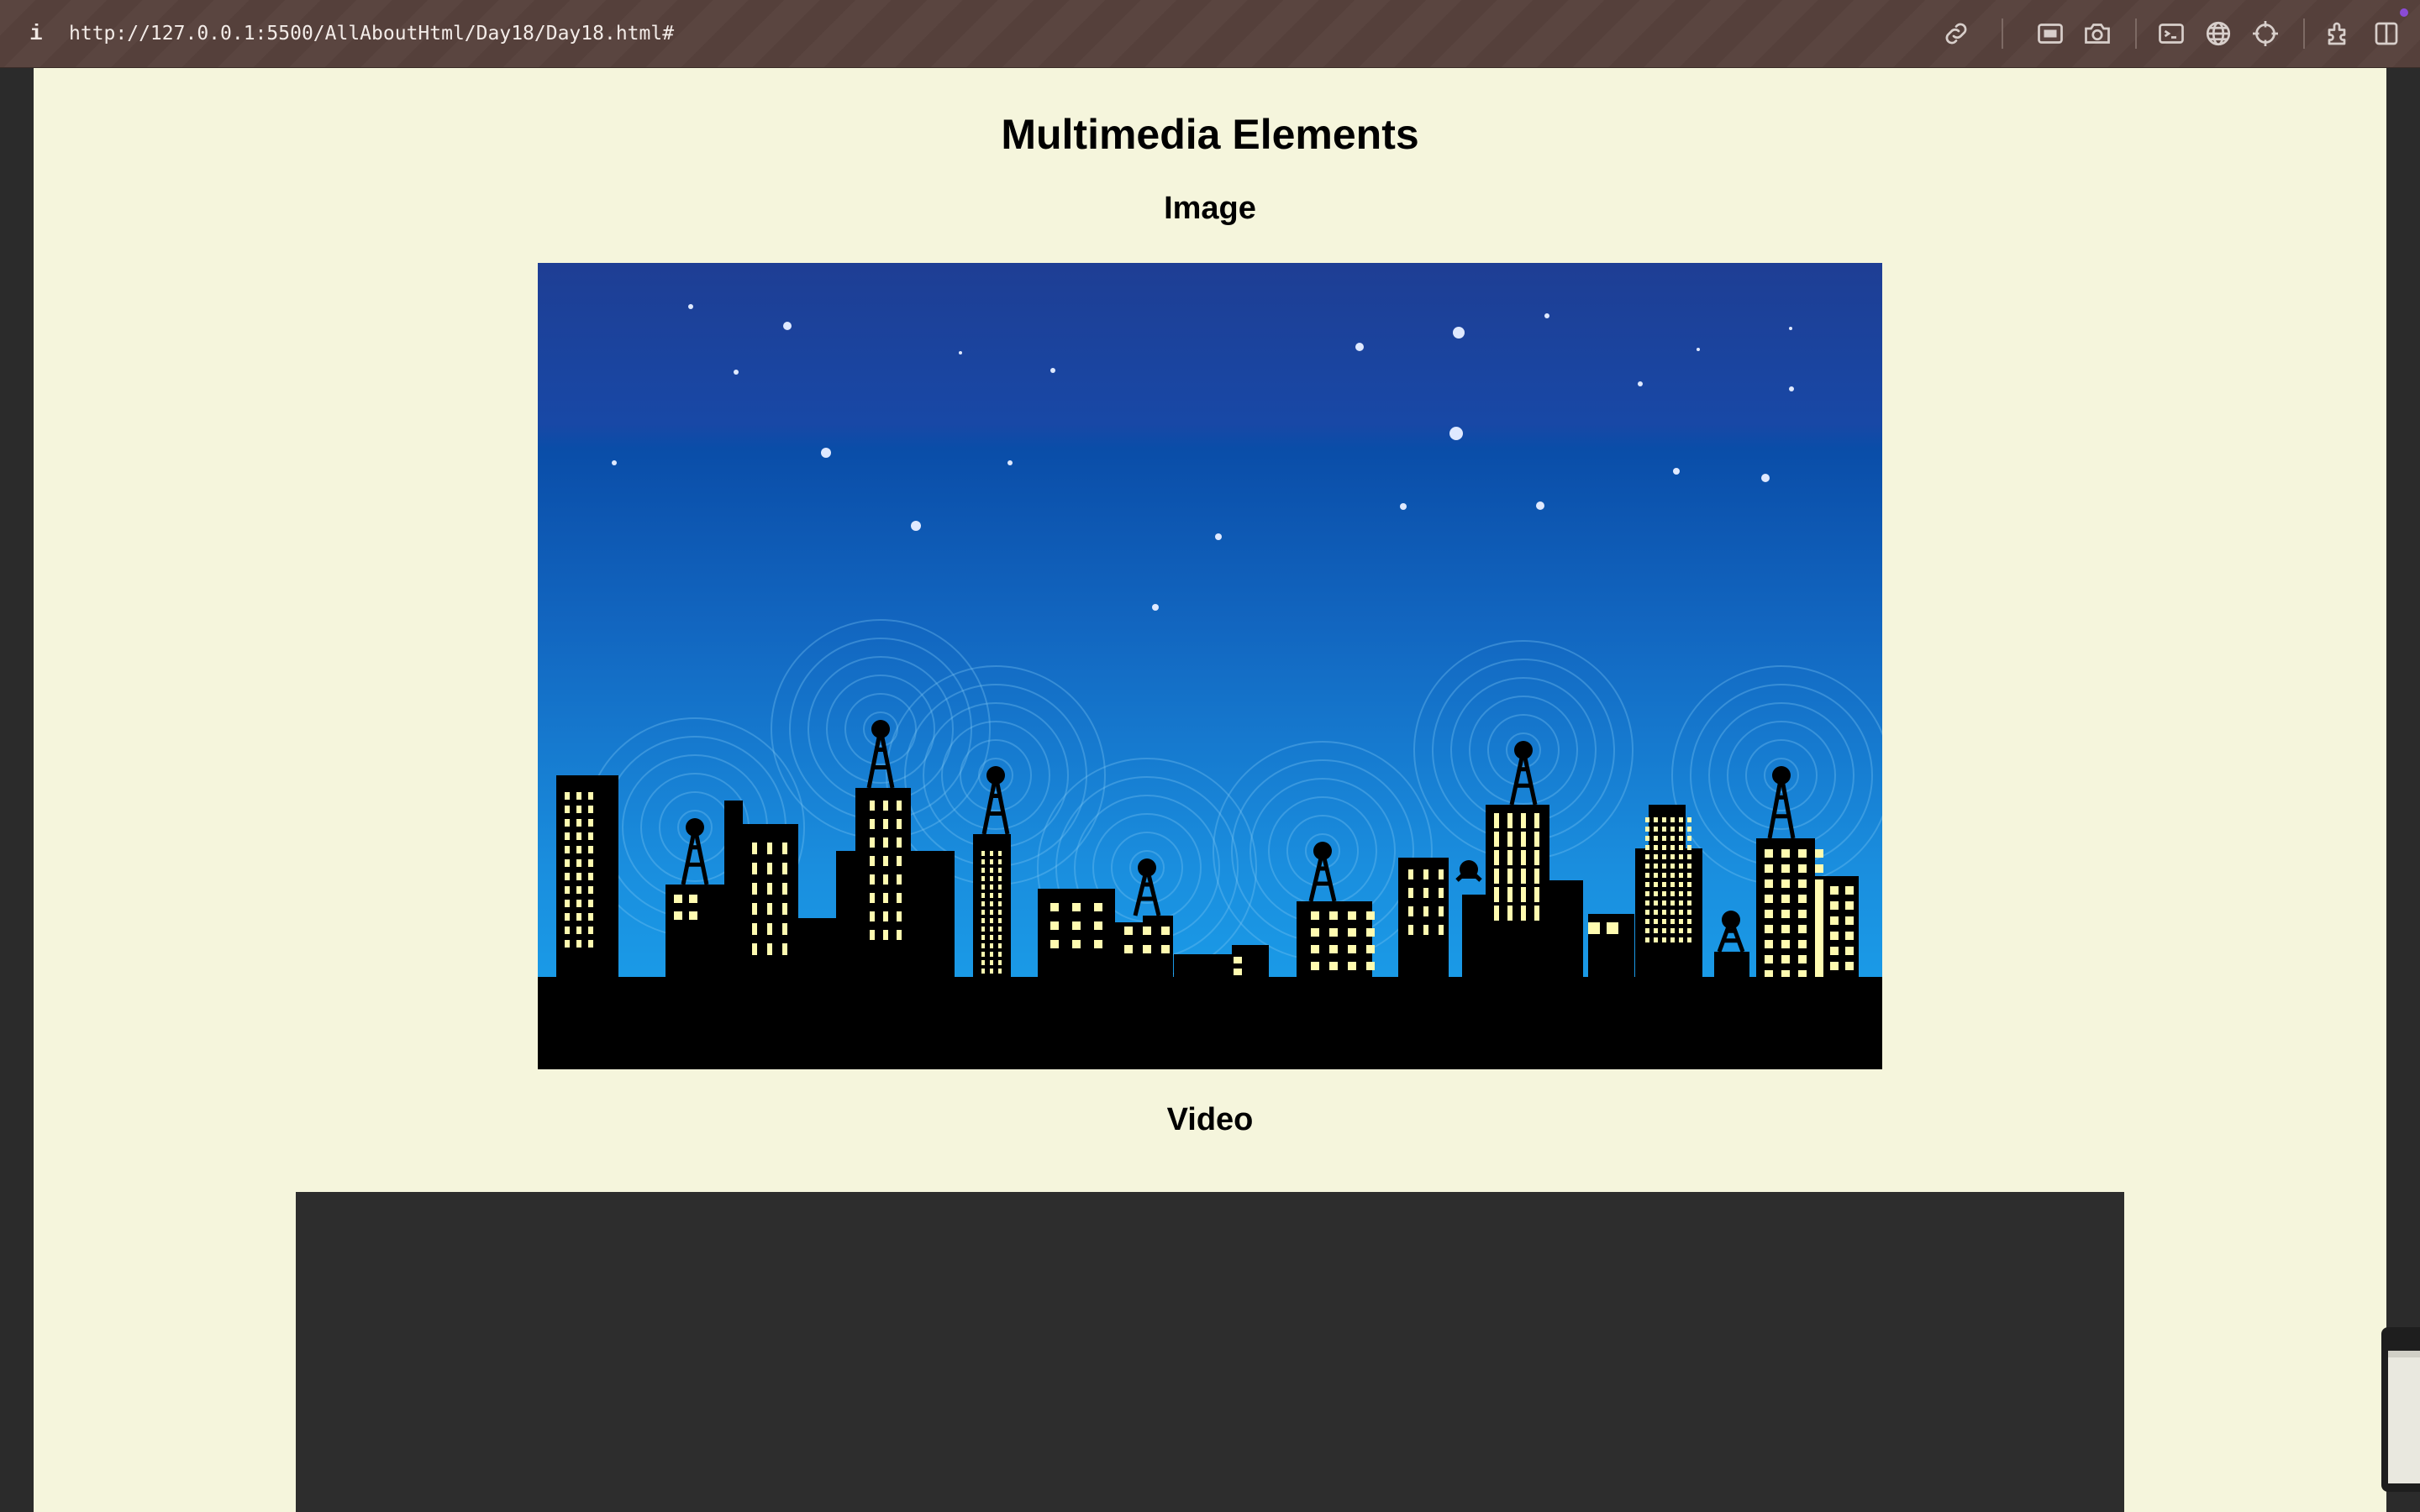 The width and height of the screenshot is (2420, 1512). What do you see at coordinates (2097, 33) in the screenshot?
I see `camera-icon` at bounding box center [2097, 33].